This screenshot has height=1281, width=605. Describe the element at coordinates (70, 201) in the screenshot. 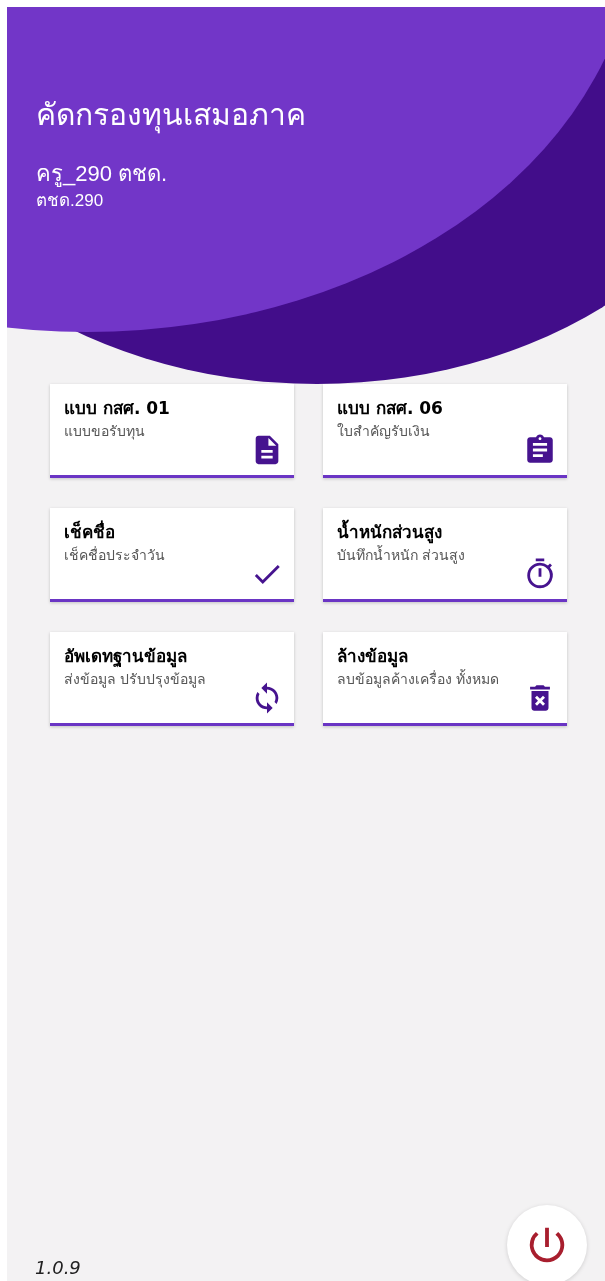

I see `user-code: ตชด.290` at that location.